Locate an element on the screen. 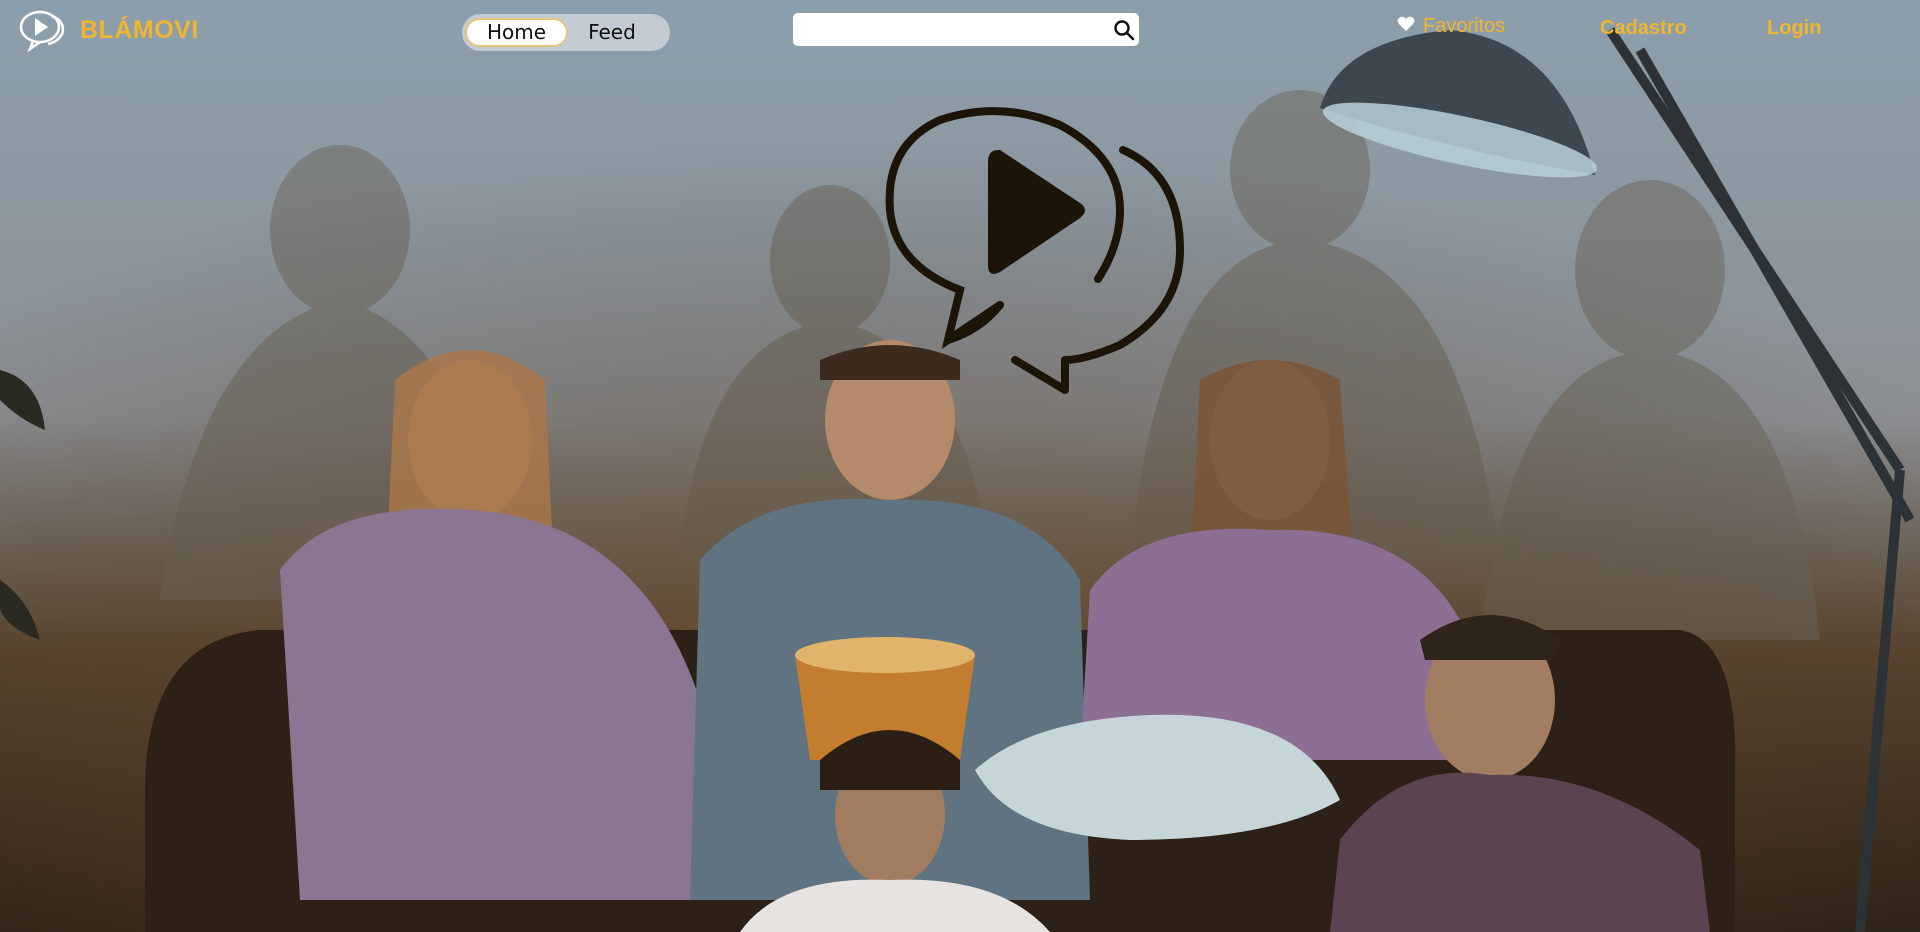  search-input is located at coordinates (951, 29).